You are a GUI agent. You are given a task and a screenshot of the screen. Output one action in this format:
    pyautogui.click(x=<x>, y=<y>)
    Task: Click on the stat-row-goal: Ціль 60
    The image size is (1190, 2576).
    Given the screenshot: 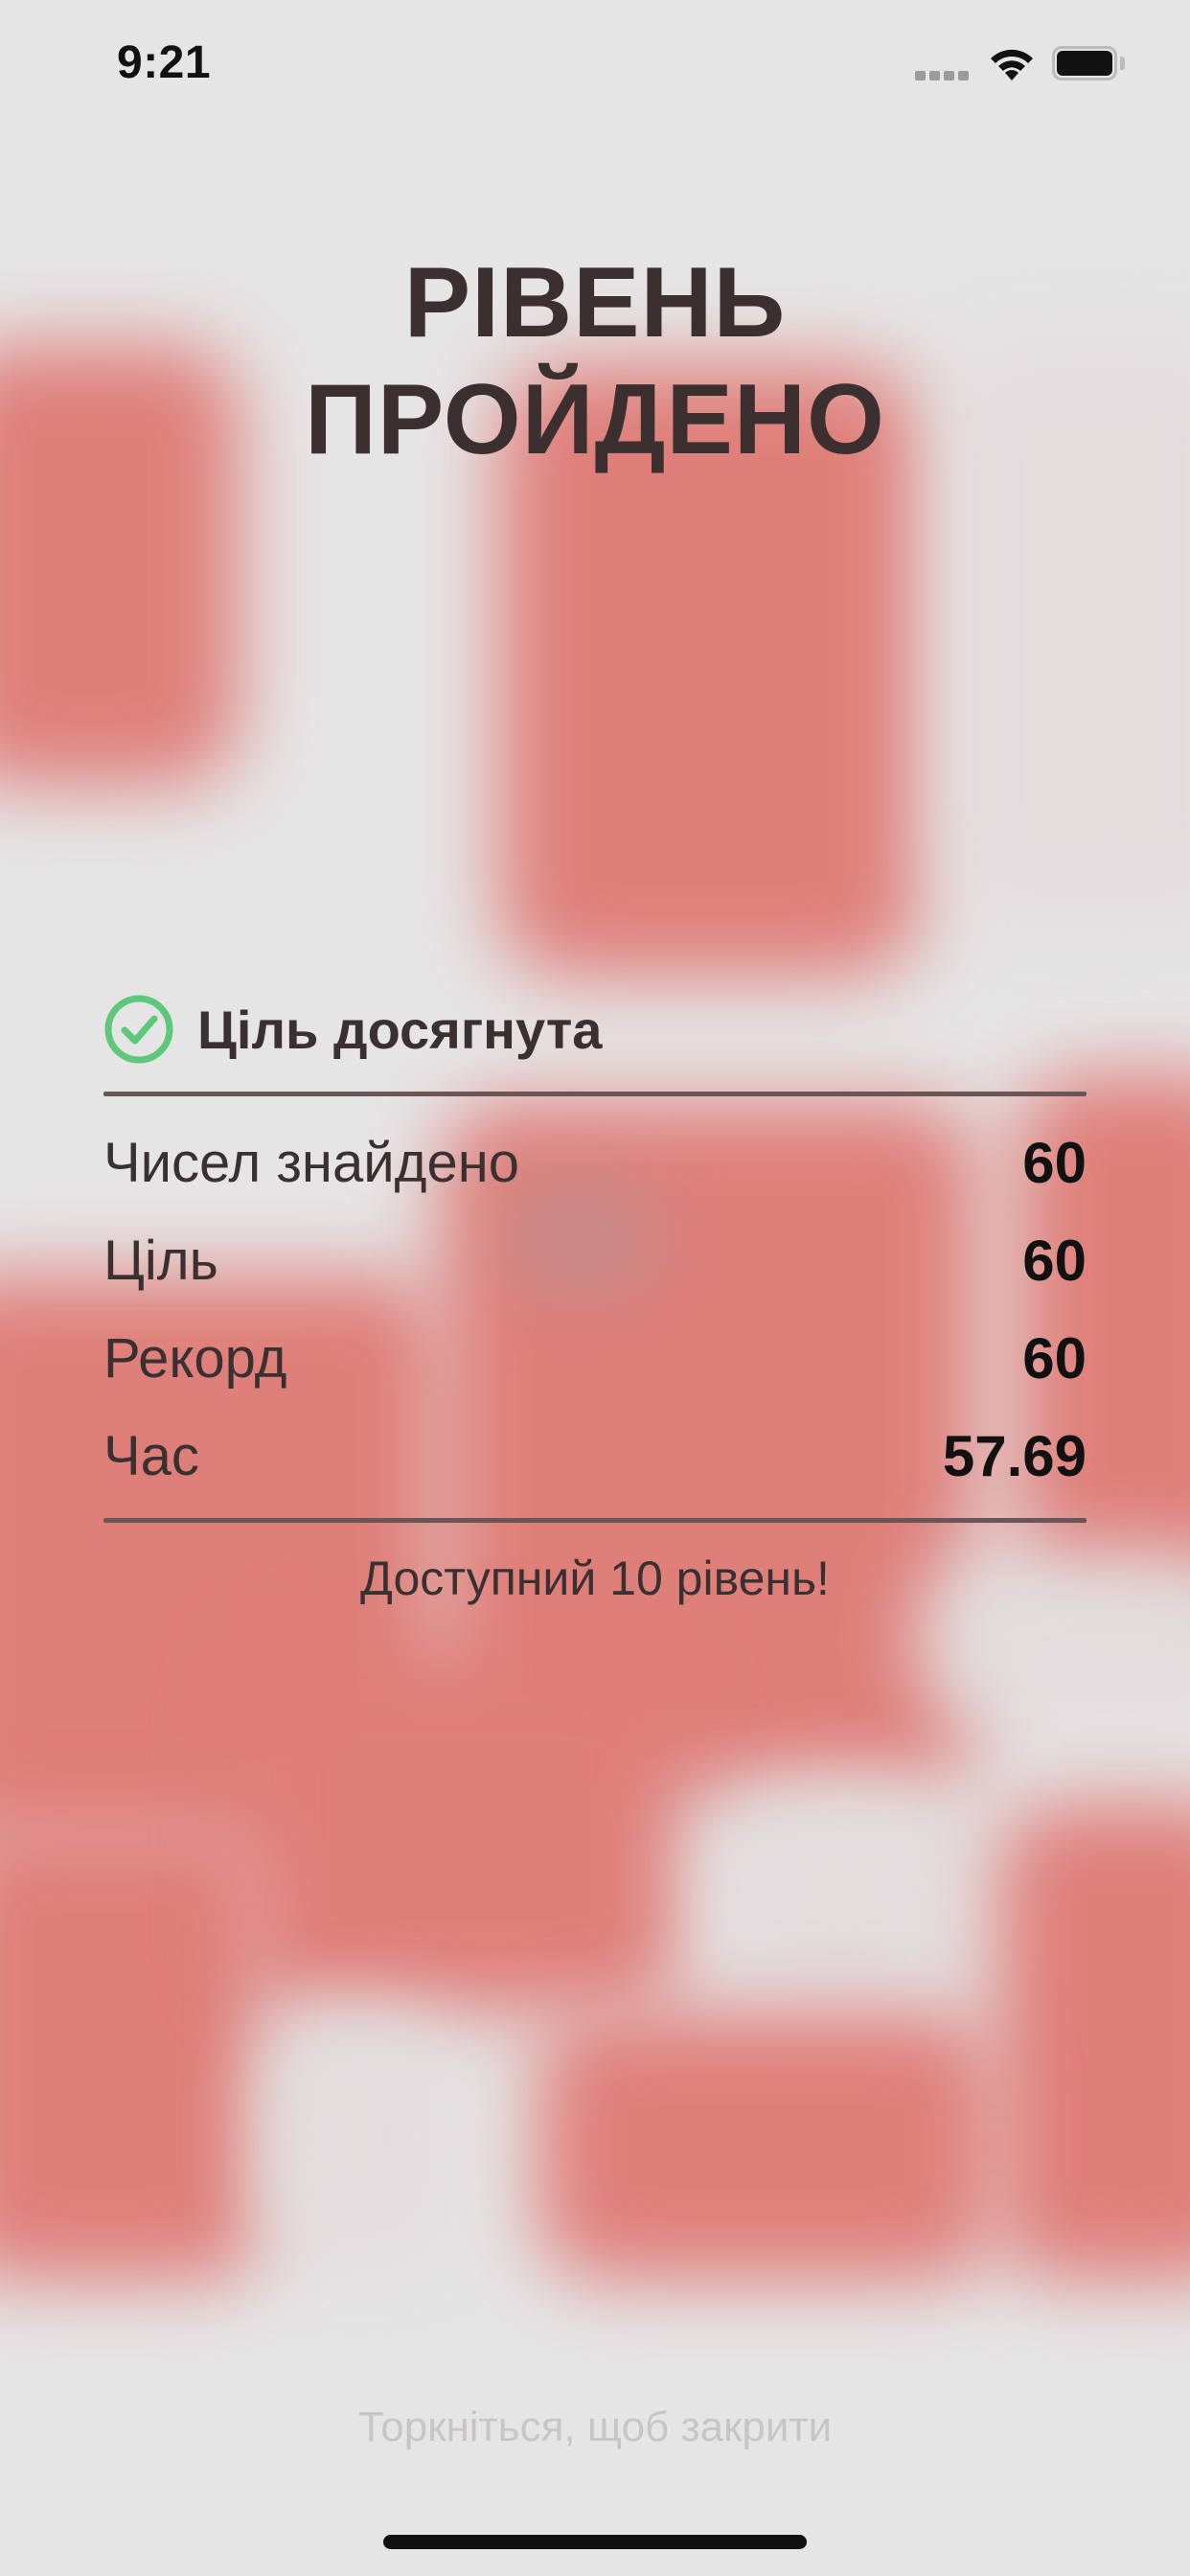 What is the action you would take?
    pyautogui.click(x=595, y=1260)
    